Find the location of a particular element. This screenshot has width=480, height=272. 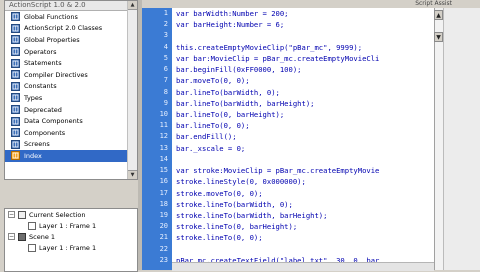

toolbox-item-label: Compiler Directives is located at coordinates (56, 74).